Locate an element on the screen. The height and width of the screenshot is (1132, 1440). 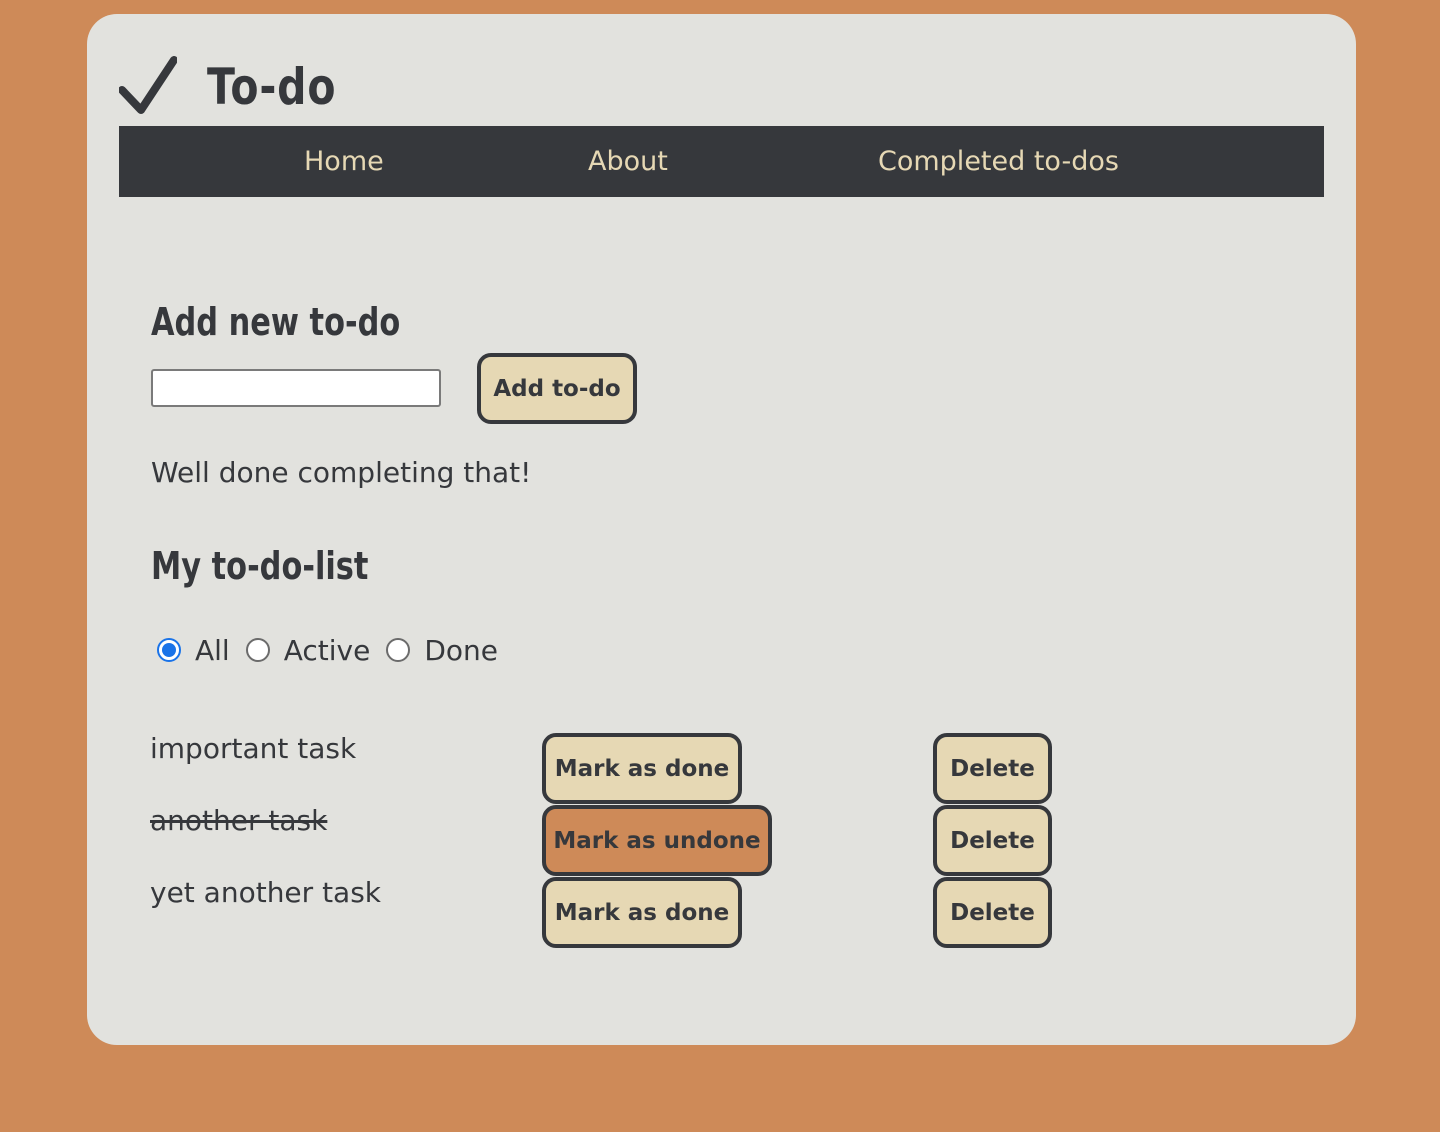
filter-option-done: Done is located at coordinates (442, 650).